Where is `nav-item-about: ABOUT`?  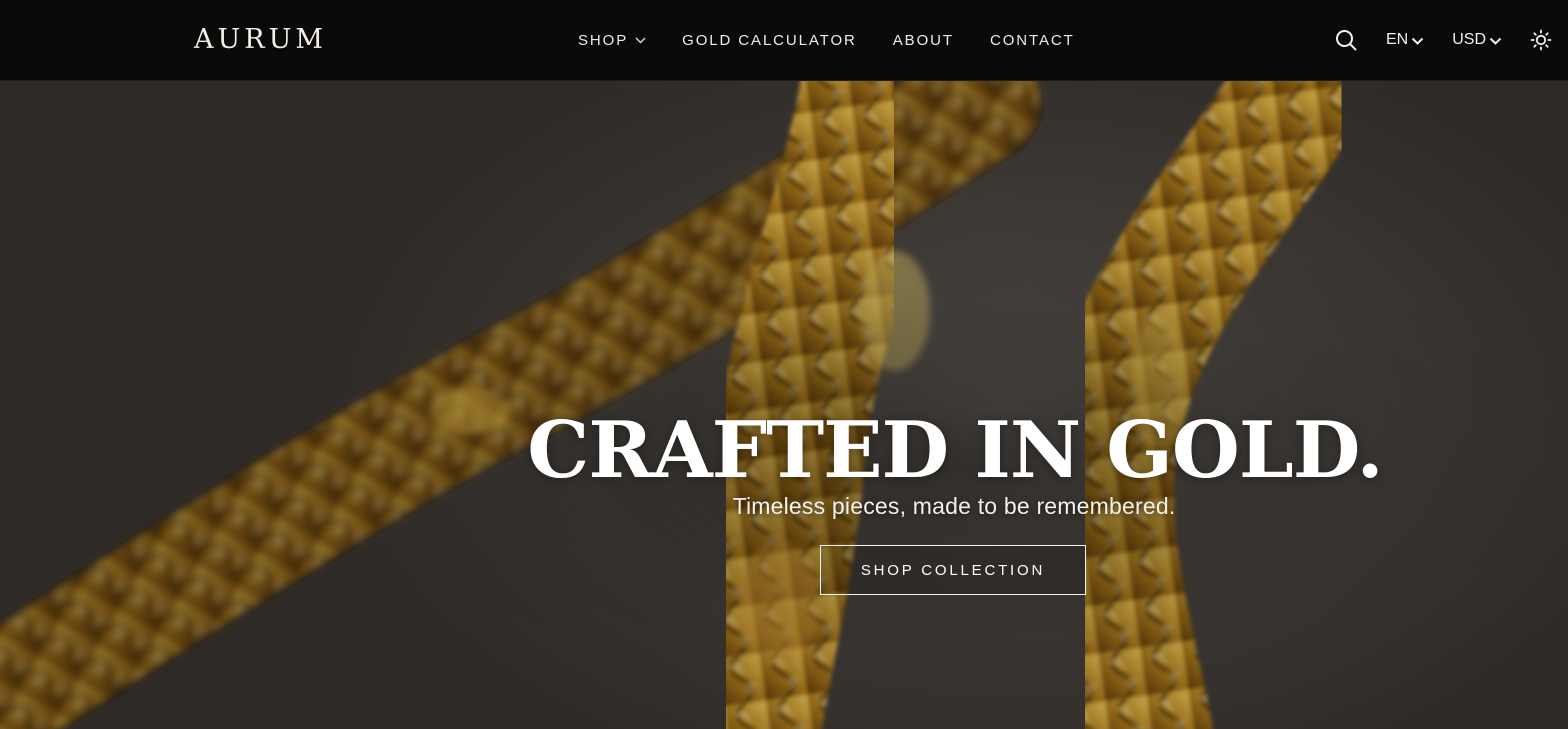
nav-item-about: ABOUT is located at coordinates (923, 40).